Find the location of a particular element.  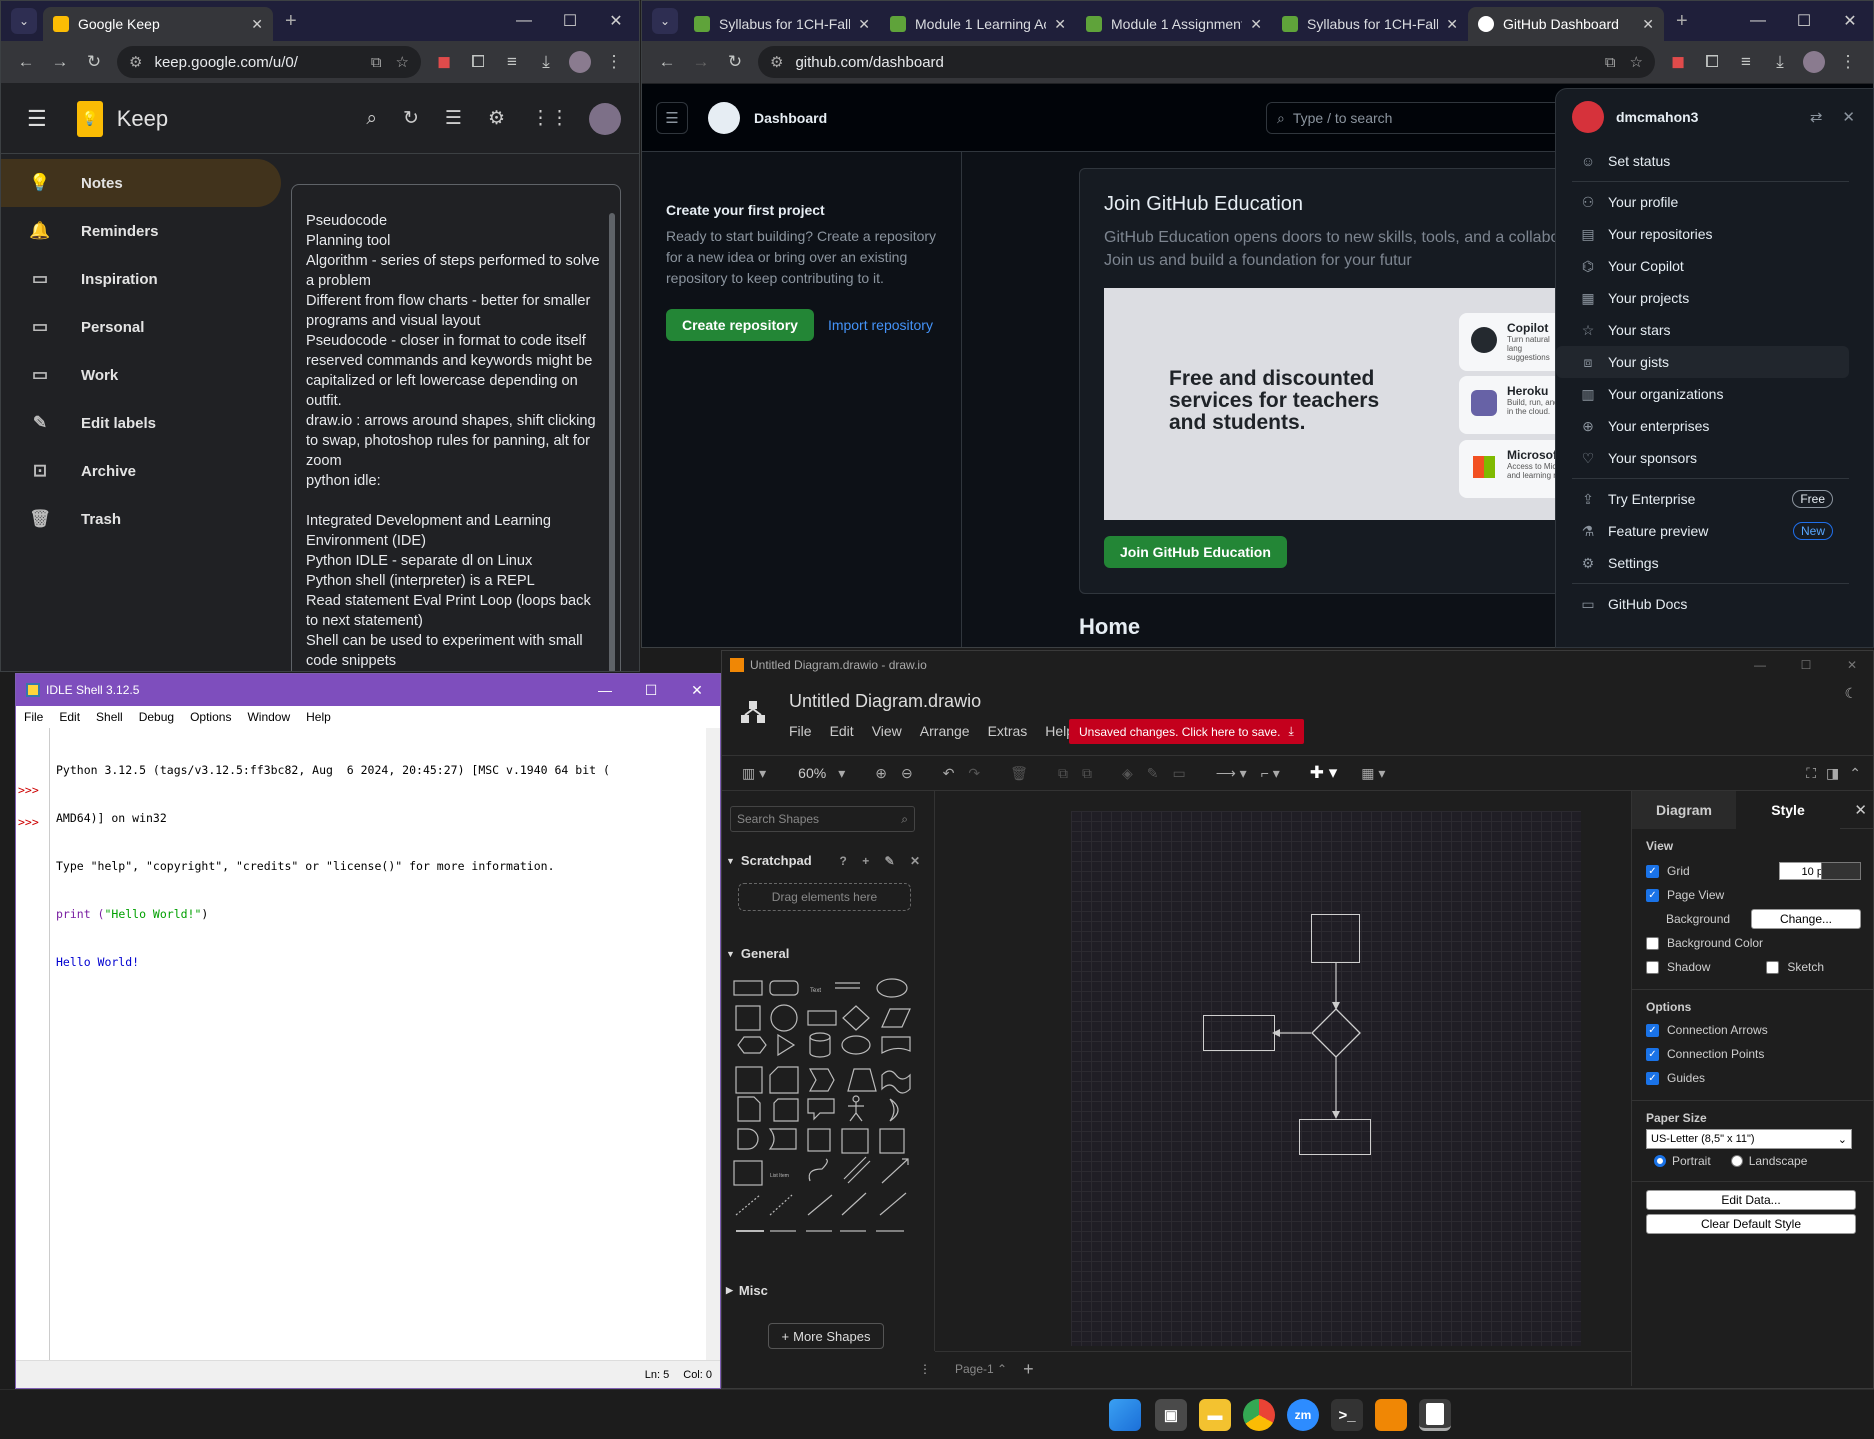

file-explorer-icon: ▬ is located at coordinates (1215, 1415).